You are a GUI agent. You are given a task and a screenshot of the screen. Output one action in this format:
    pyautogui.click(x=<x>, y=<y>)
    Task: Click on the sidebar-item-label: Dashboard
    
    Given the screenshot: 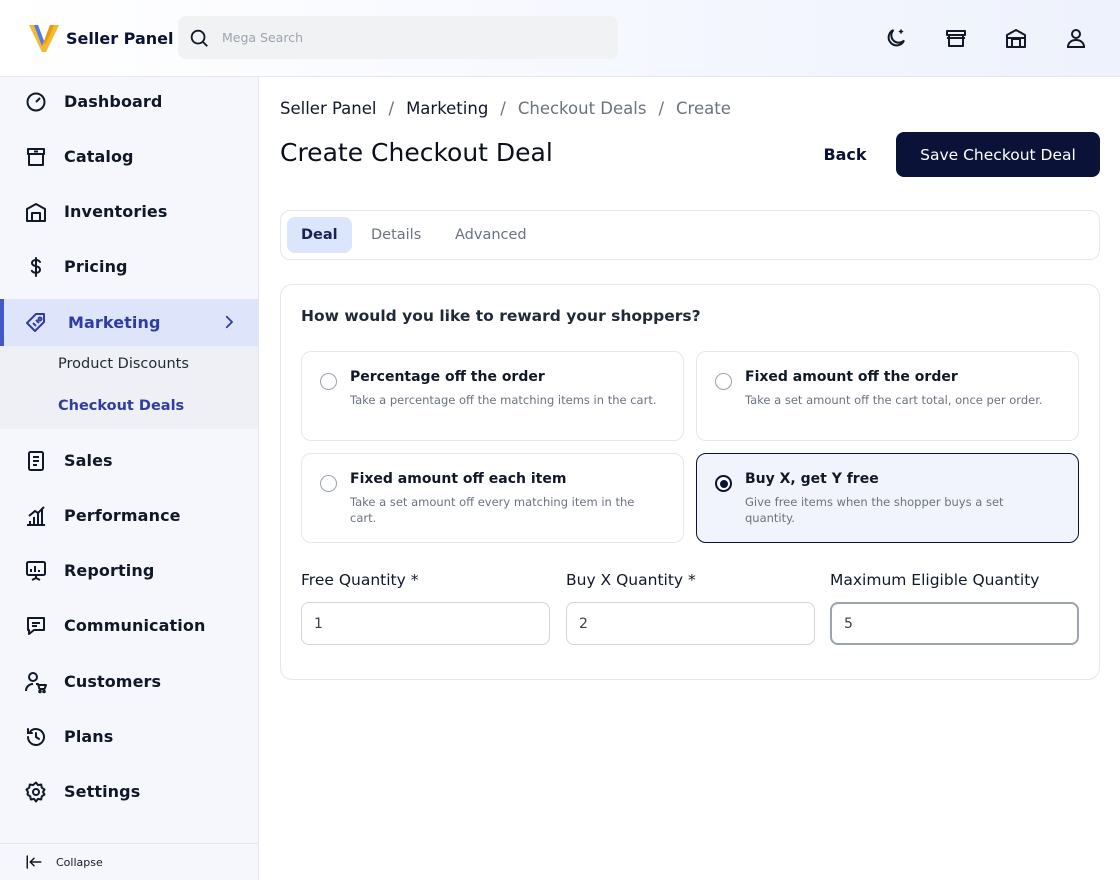 What is the action you would take?
    pyautogui.click(x=113, y=101)
    